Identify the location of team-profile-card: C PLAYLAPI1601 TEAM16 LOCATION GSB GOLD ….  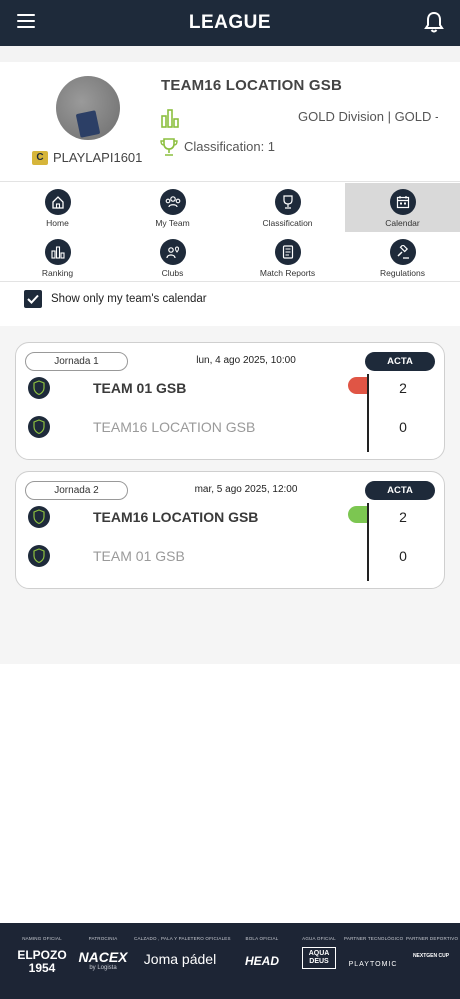
(230, 122).